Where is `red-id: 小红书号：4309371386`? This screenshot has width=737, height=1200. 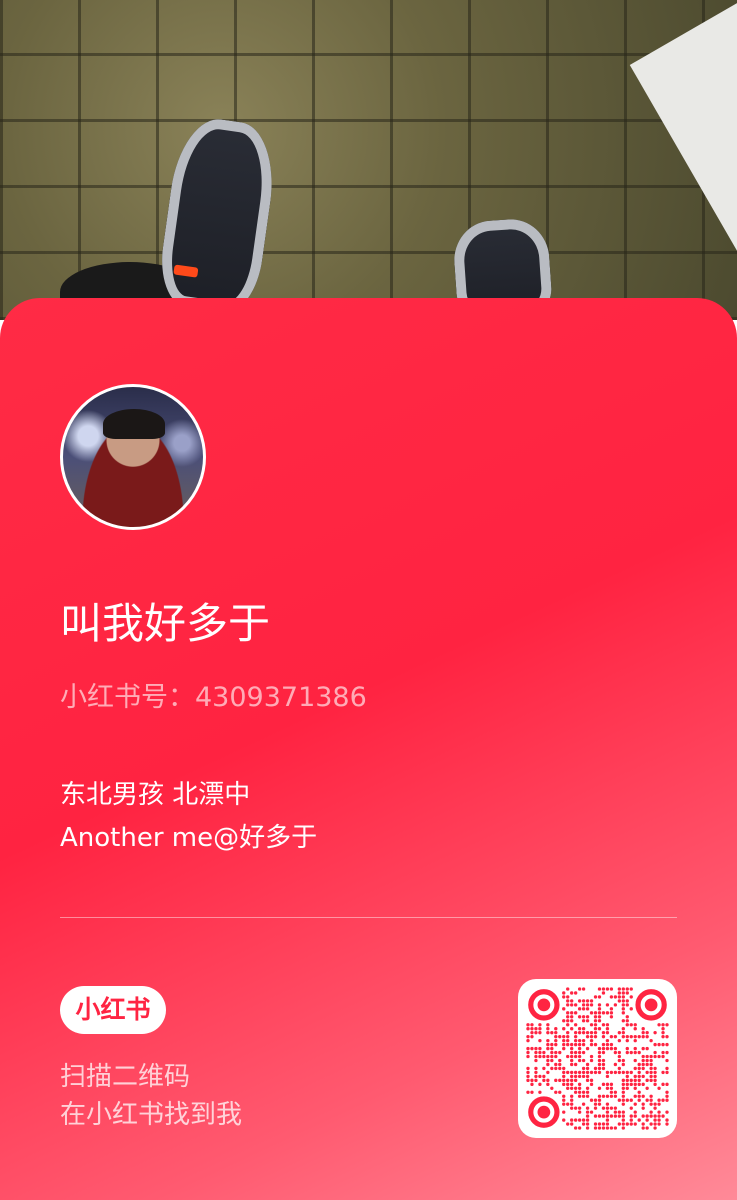 red-id: 小红书号：4309371386 is located at coordinates (213, 697).